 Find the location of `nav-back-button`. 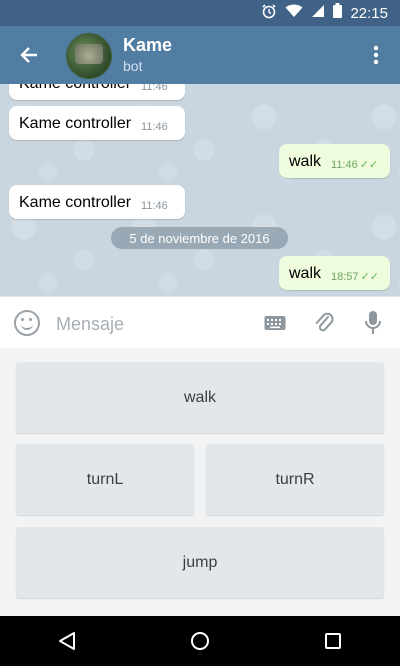

nav-back-button is located at coordinates (67, 641).